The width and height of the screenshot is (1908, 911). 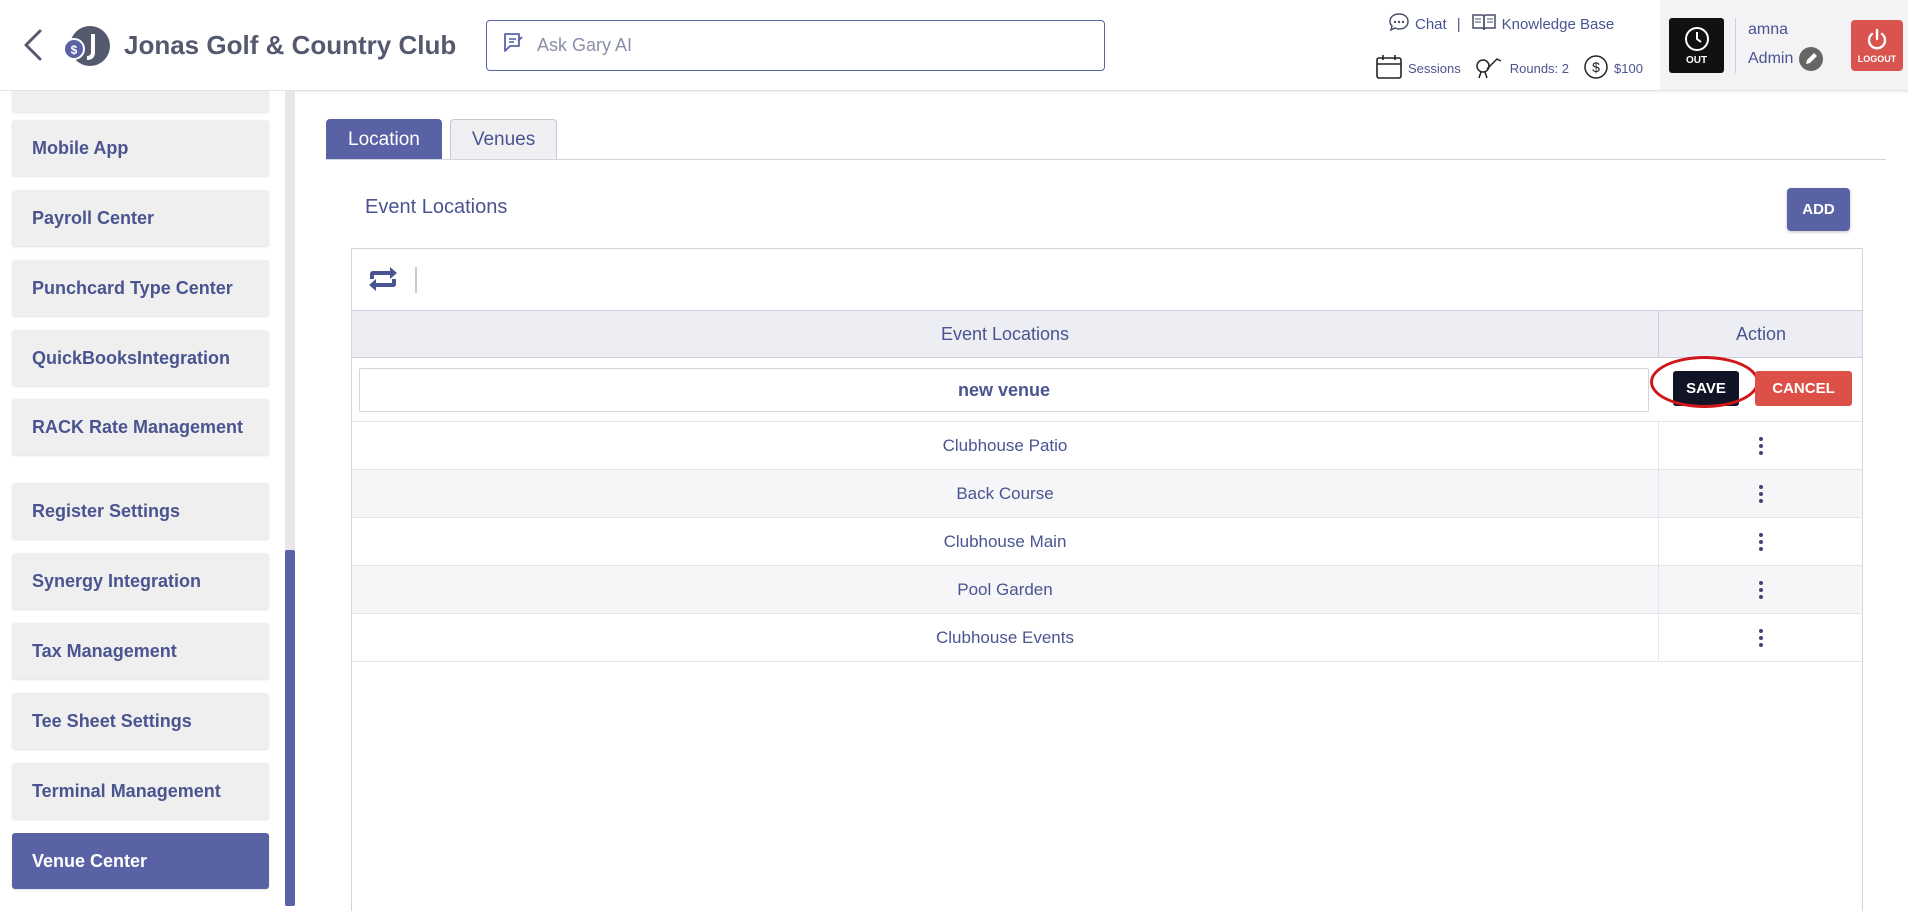 I want to click on power-icon, so click(x=1877, y=41).